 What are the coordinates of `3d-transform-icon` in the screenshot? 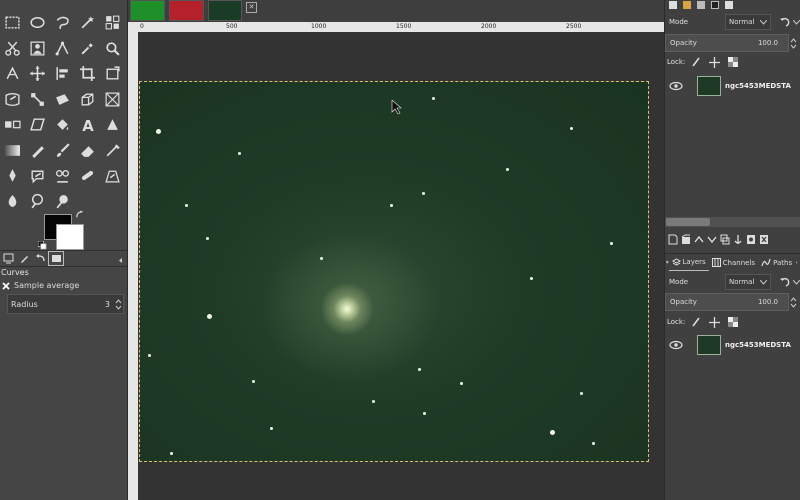 It's located at (87, 100).